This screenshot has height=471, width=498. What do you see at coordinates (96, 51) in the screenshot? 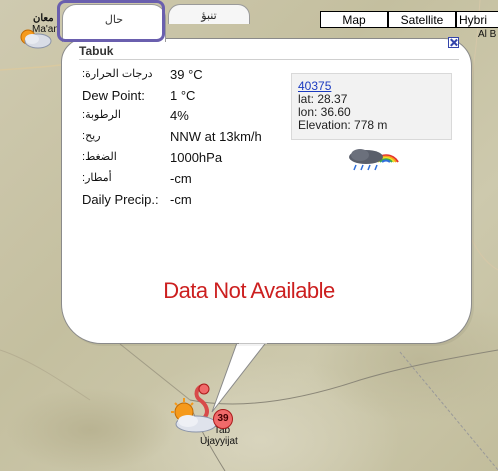
I see `station-title: Tabuk` at bounding box center [96, 51].